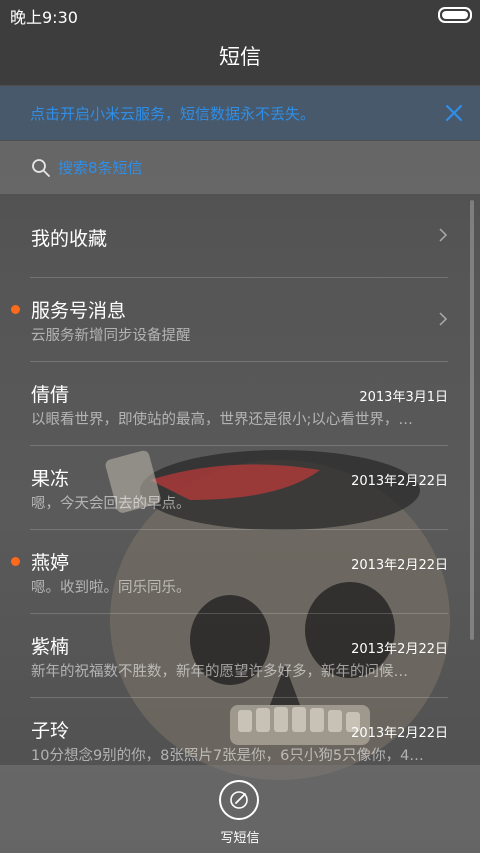 This screenshot has width=480, height=853. I want to click on compose-label: 写短信, so click(240, 836).